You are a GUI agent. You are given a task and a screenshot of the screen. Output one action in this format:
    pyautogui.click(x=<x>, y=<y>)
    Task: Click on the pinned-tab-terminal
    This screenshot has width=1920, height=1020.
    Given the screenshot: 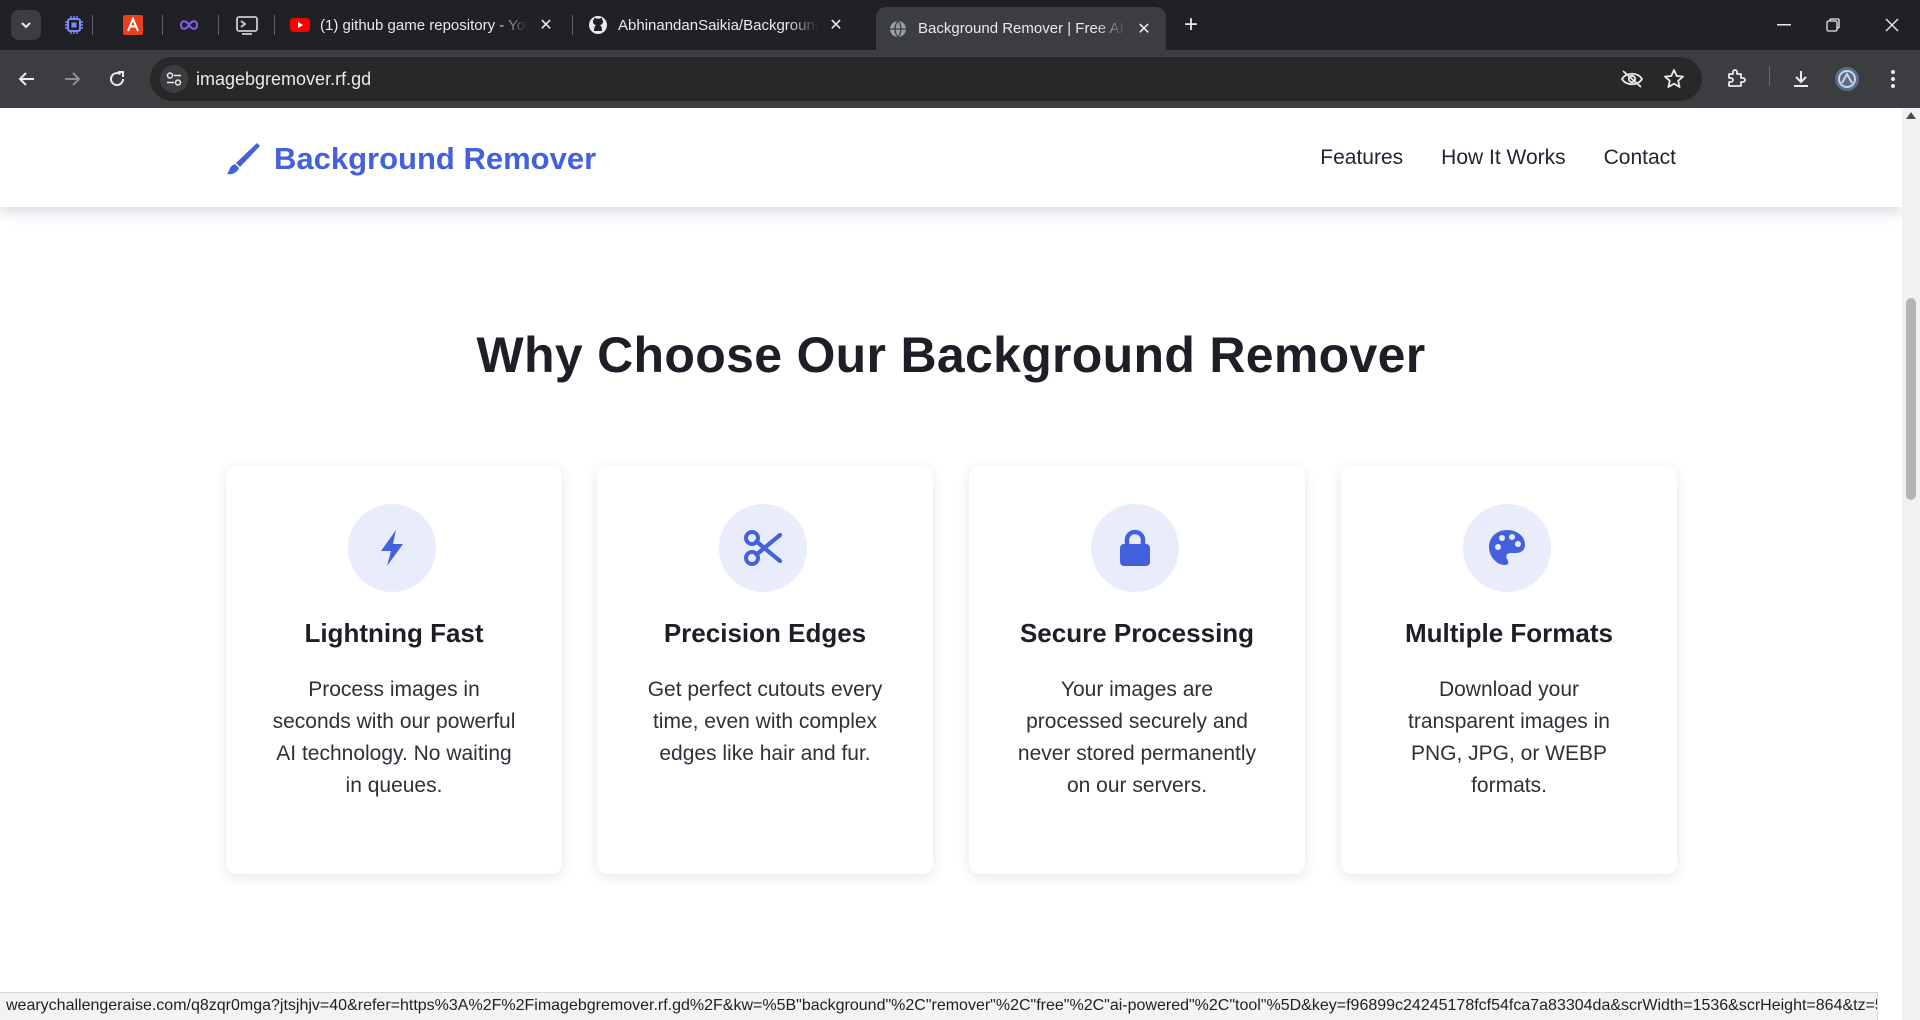 What is the action you would take?
    pyautogui.click(x=247, y=25)
    